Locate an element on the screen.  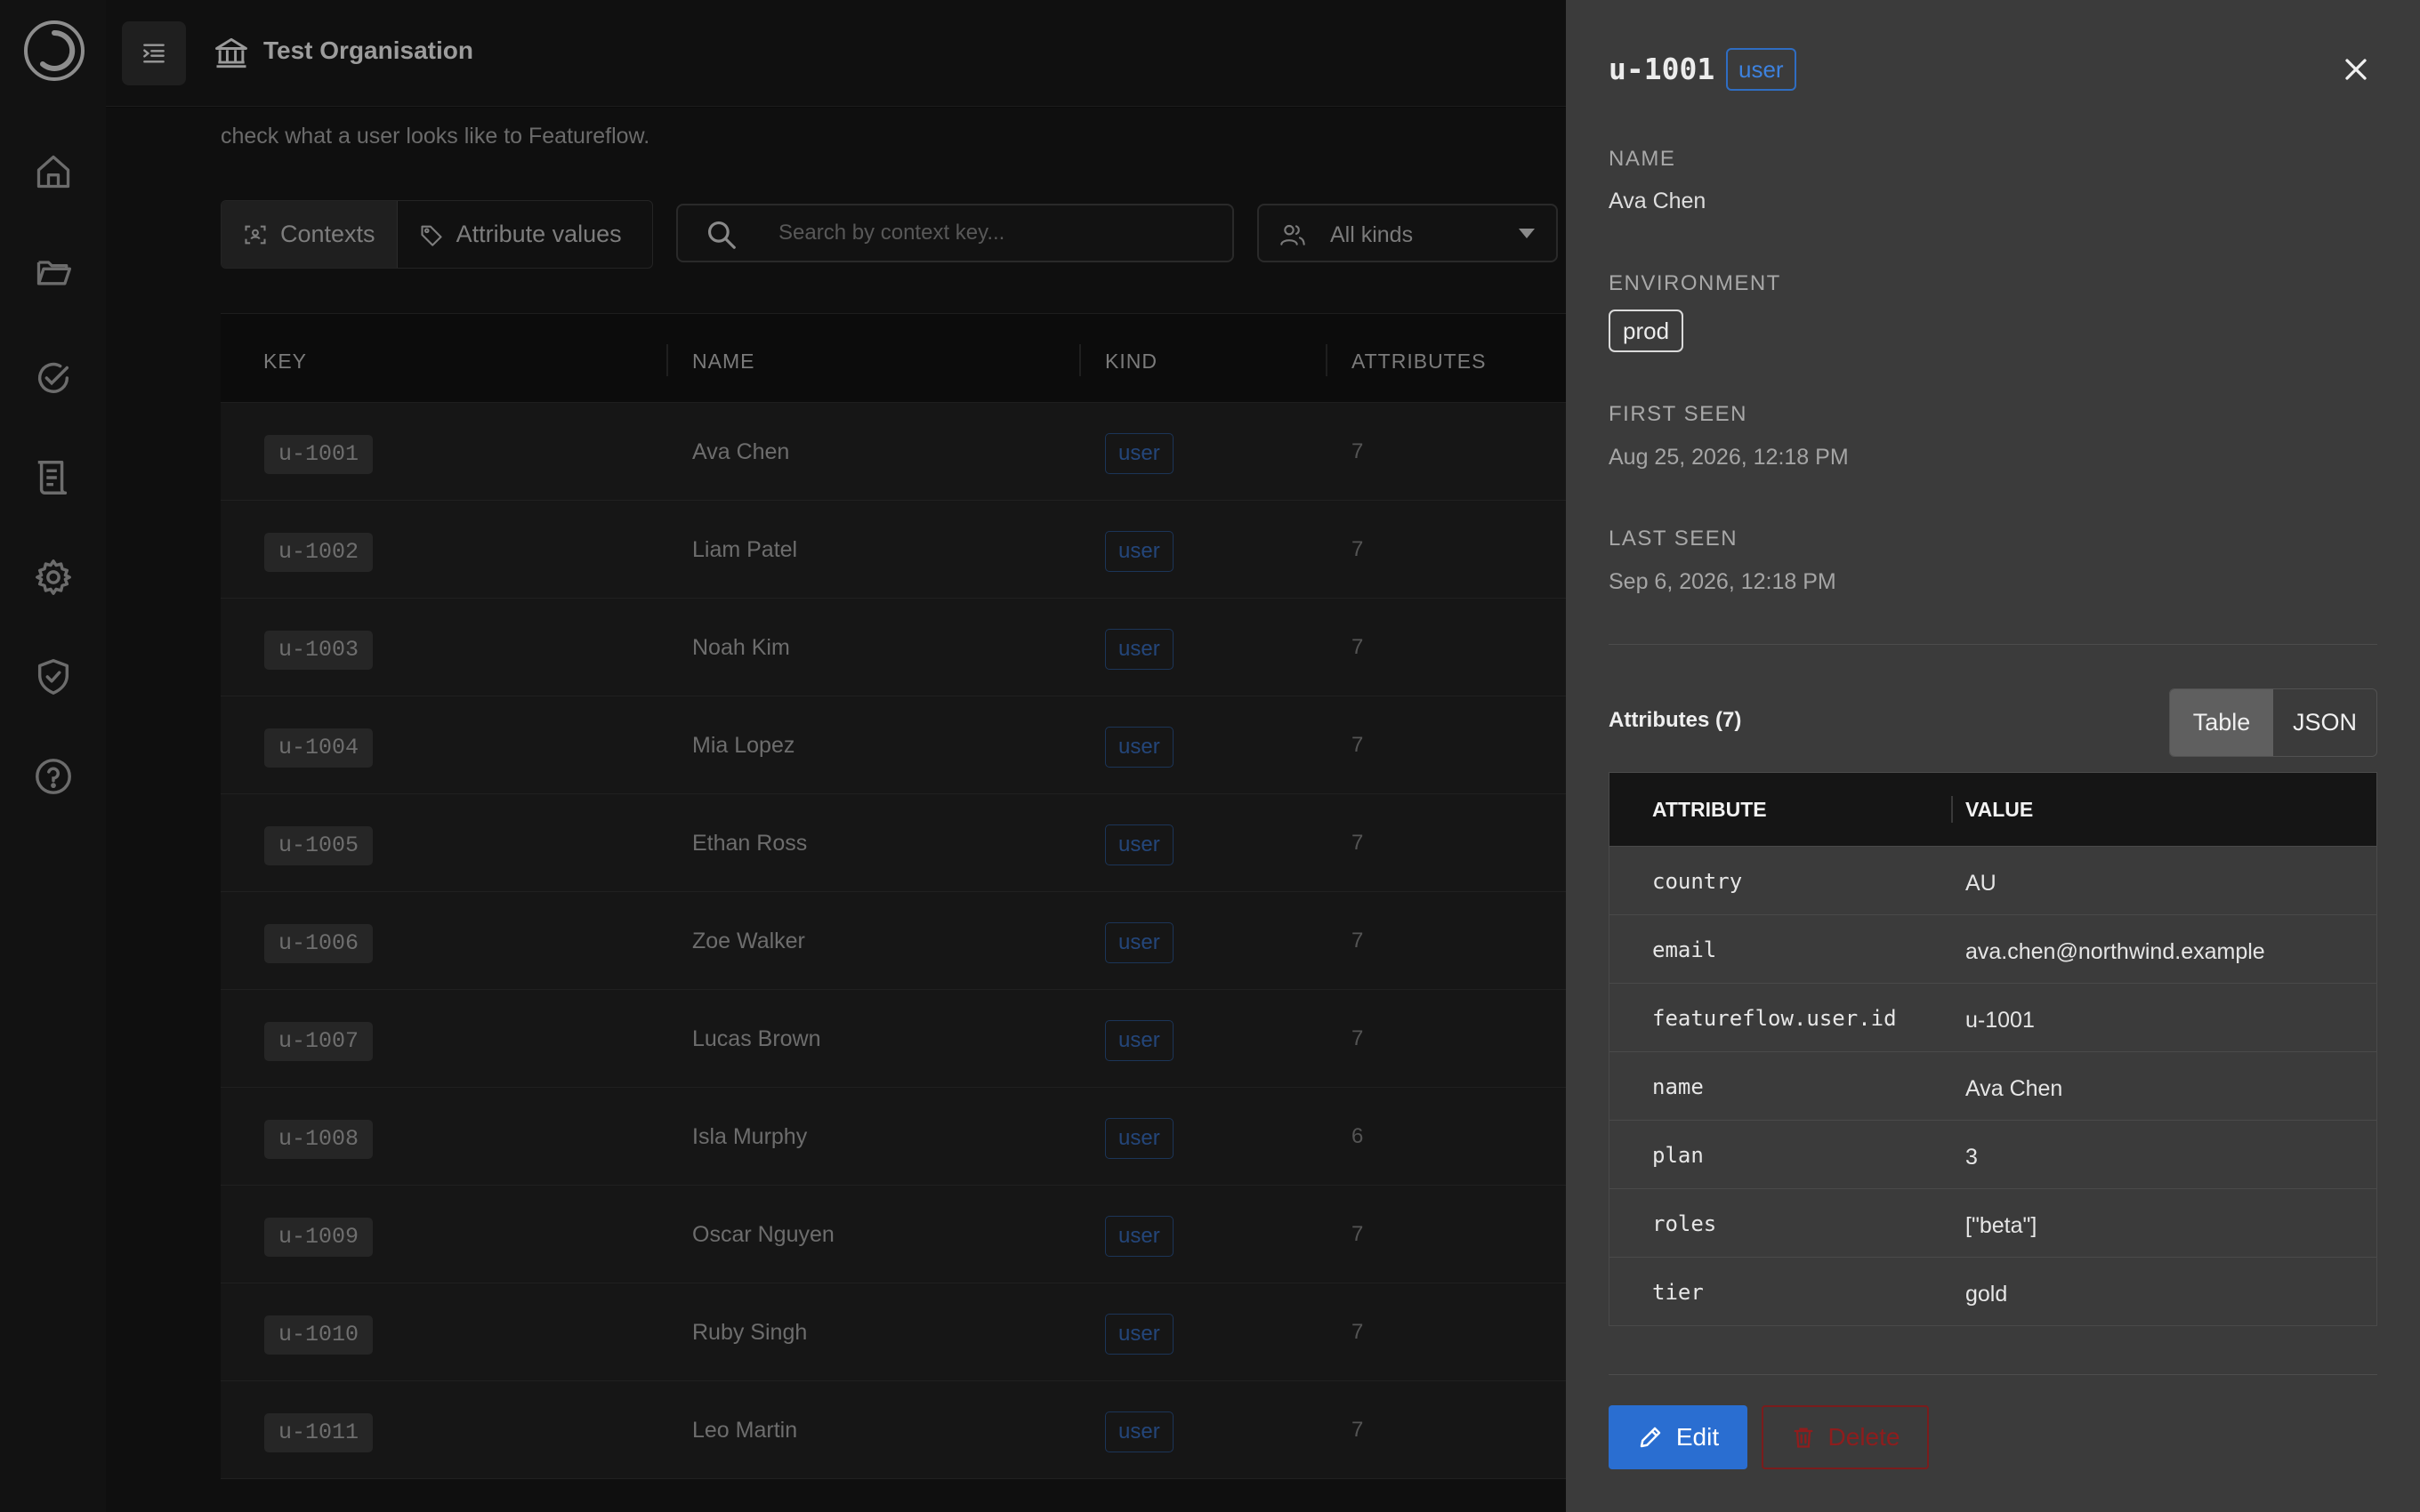
home-icon is located at coordinates (53, 171).